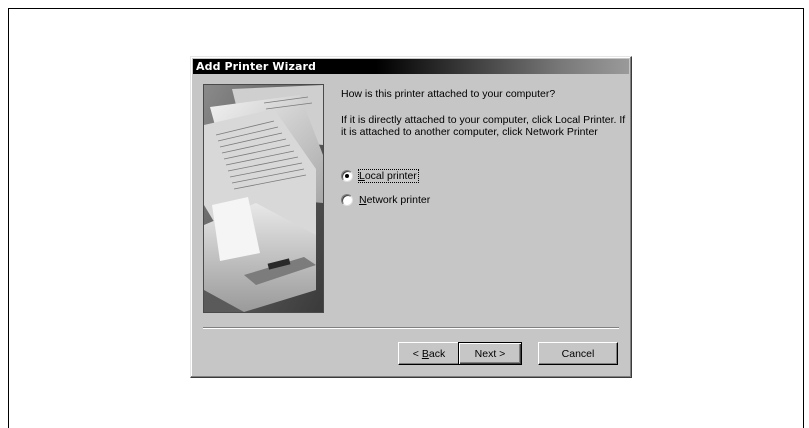 Image resolution: width=809 pixels, height=428 pixels. I want to click on network-printer-label-rest: etwork printer, so click(398, 200).